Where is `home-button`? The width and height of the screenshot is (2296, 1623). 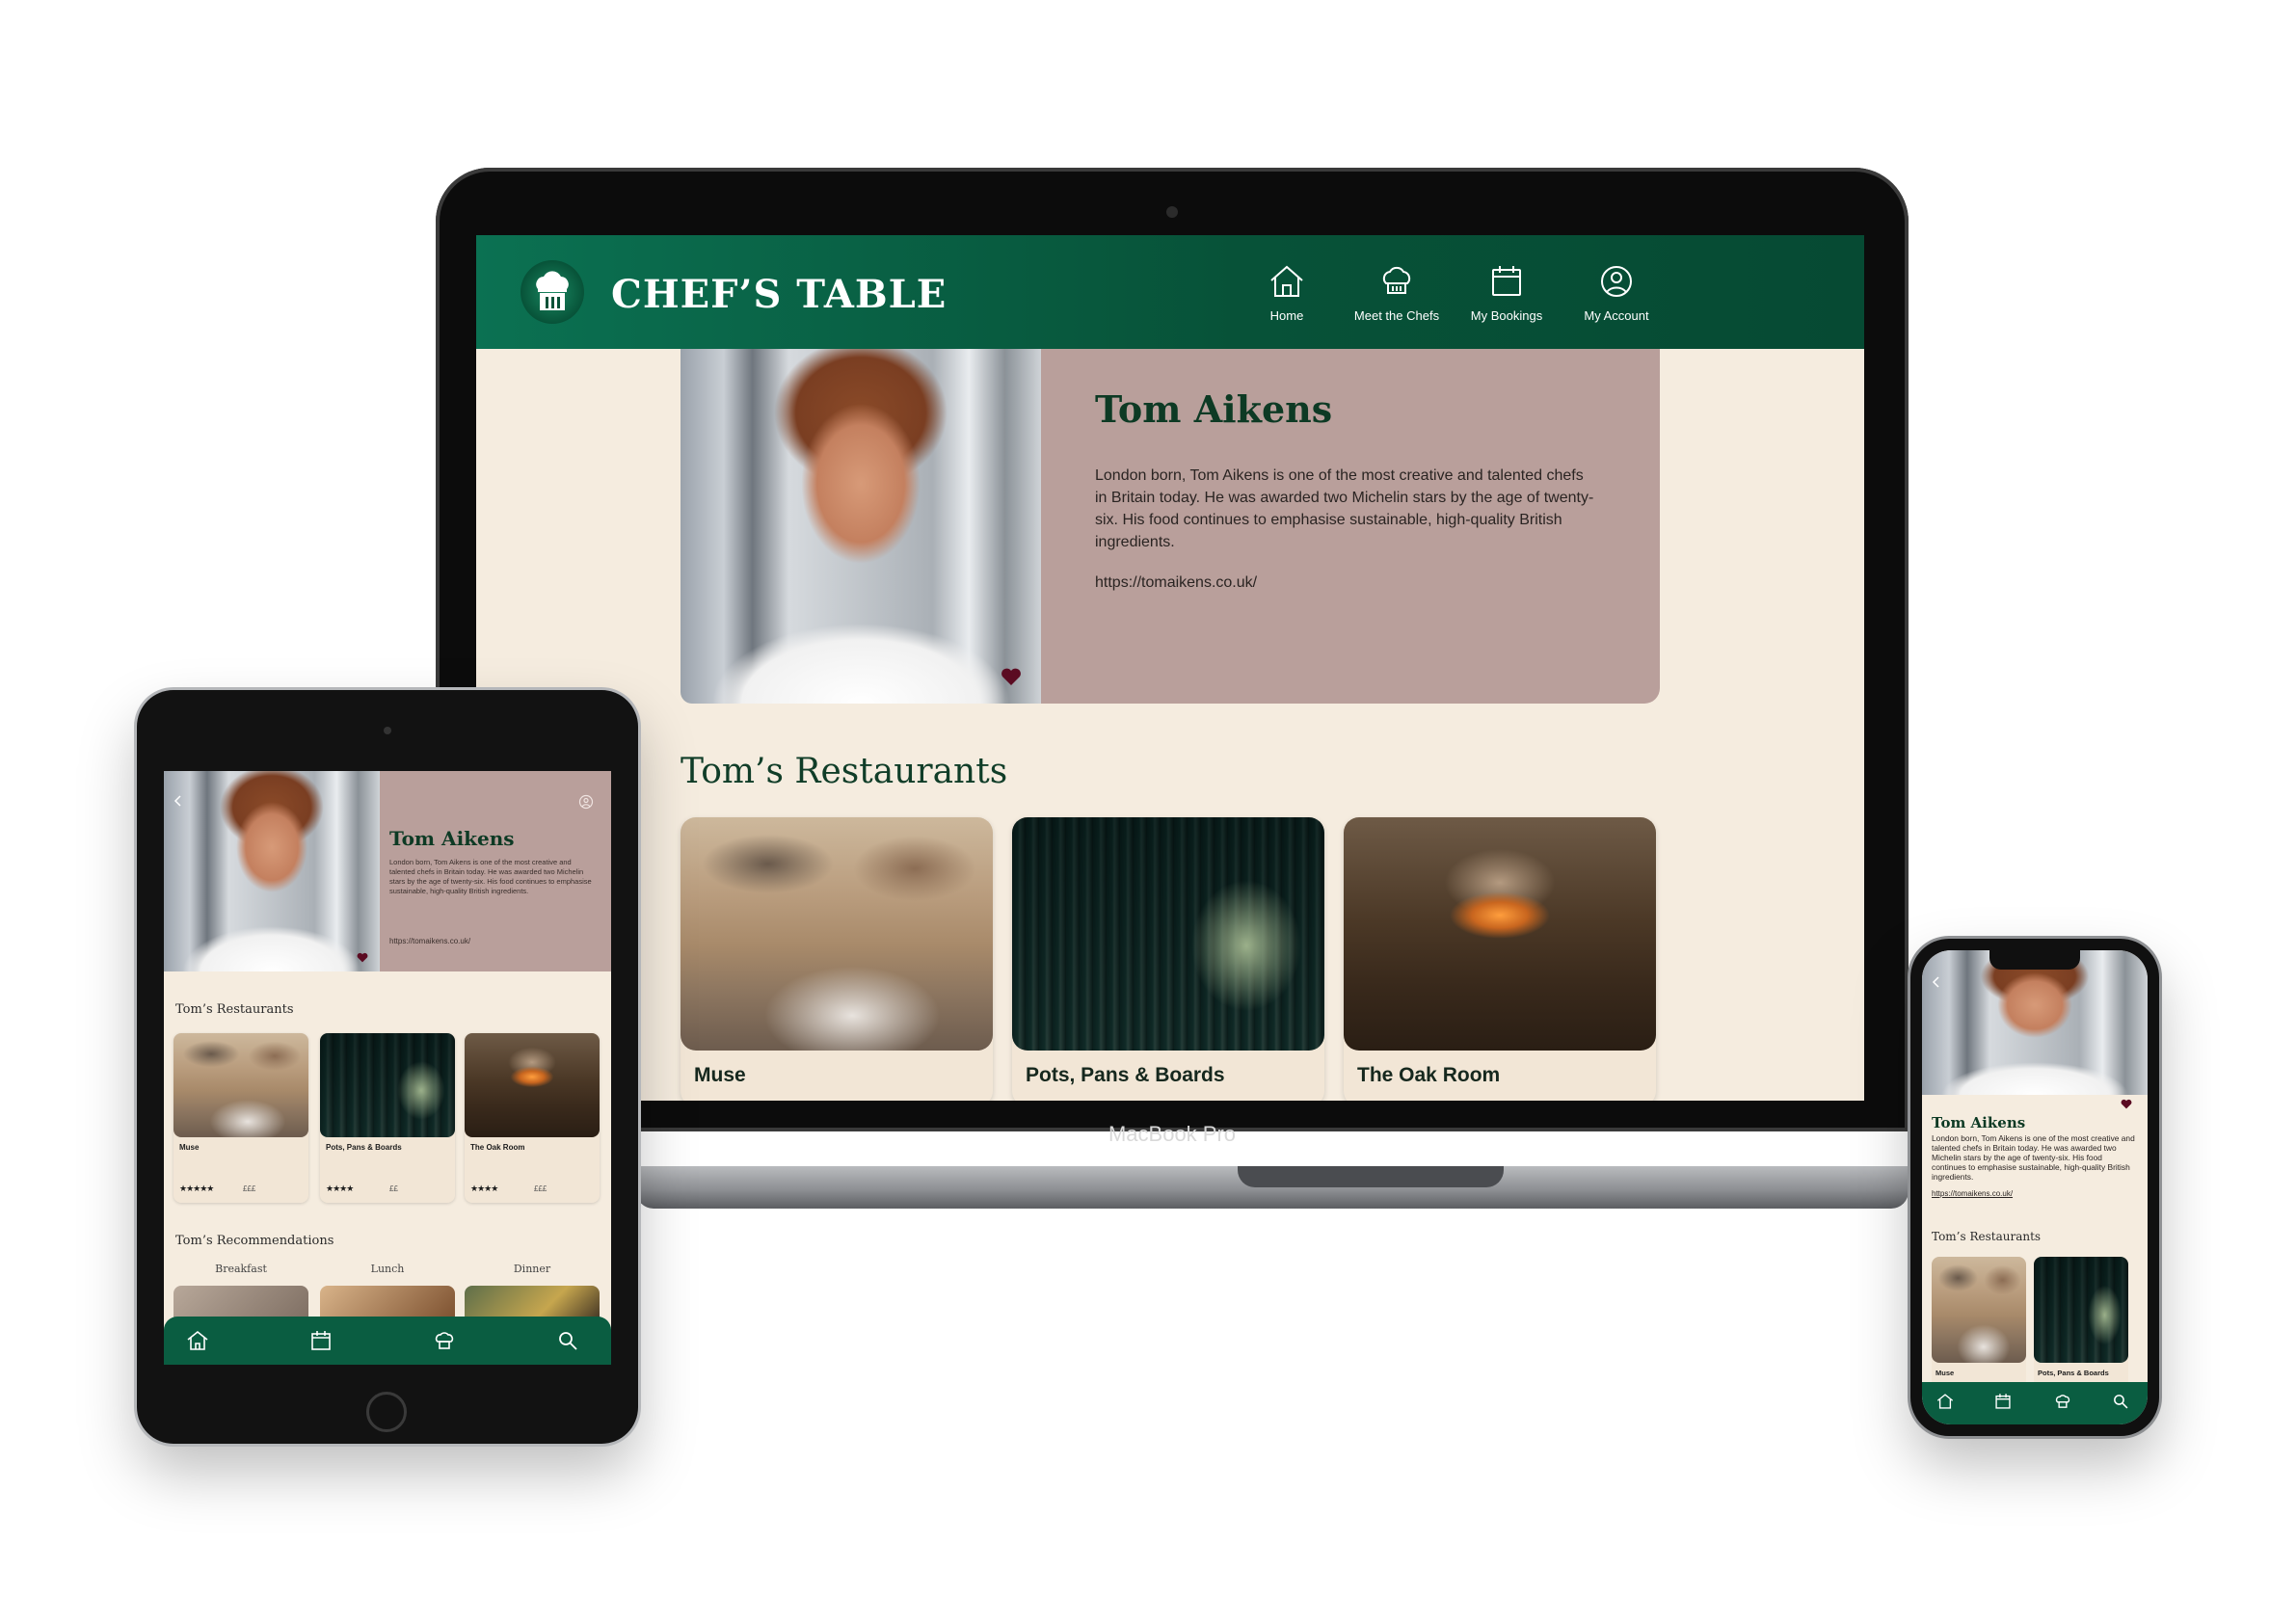
home-button is located at coordinates (387, 1412).